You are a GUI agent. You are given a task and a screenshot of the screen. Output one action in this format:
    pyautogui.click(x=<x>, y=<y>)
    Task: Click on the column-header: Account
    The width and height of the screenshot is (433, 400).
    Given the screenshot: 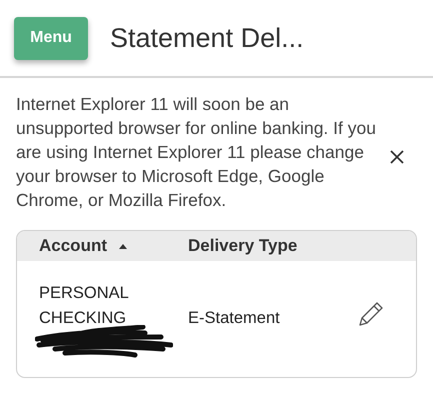 What is the action you would take?
    pyautogui.click(x=73, y=246)
    